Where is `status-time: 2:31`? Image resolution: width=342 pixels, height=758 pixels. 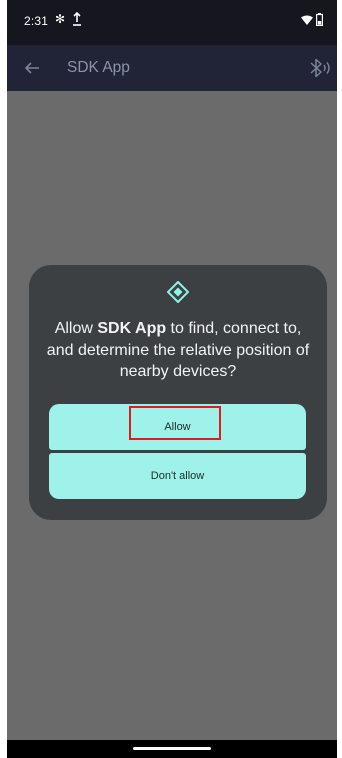 status-time: 2:31 is located at coordinates (36, 21).